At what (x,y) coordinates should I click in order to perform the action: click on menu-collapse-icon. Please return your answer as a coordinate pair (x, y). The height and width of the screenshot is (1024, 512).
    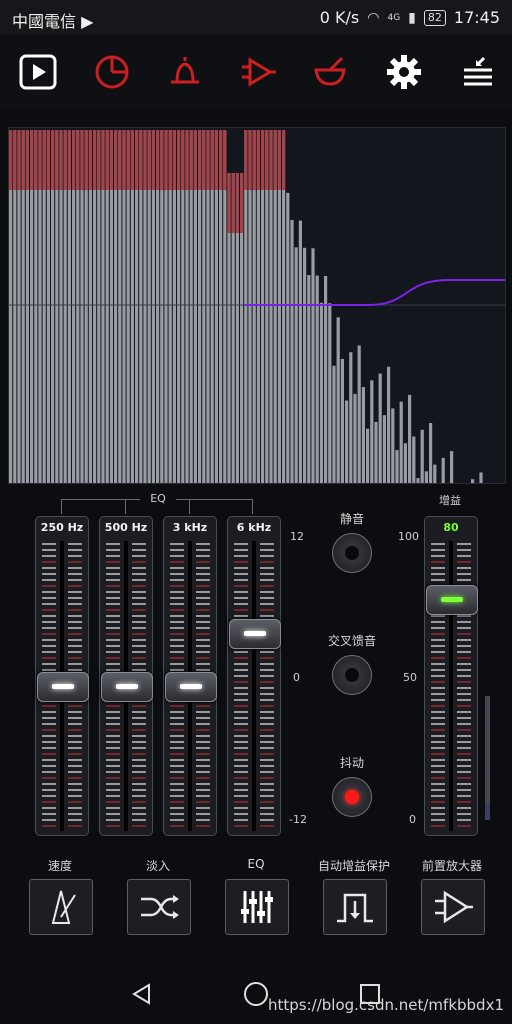
    Looking at the image, I should click on (478, 71).